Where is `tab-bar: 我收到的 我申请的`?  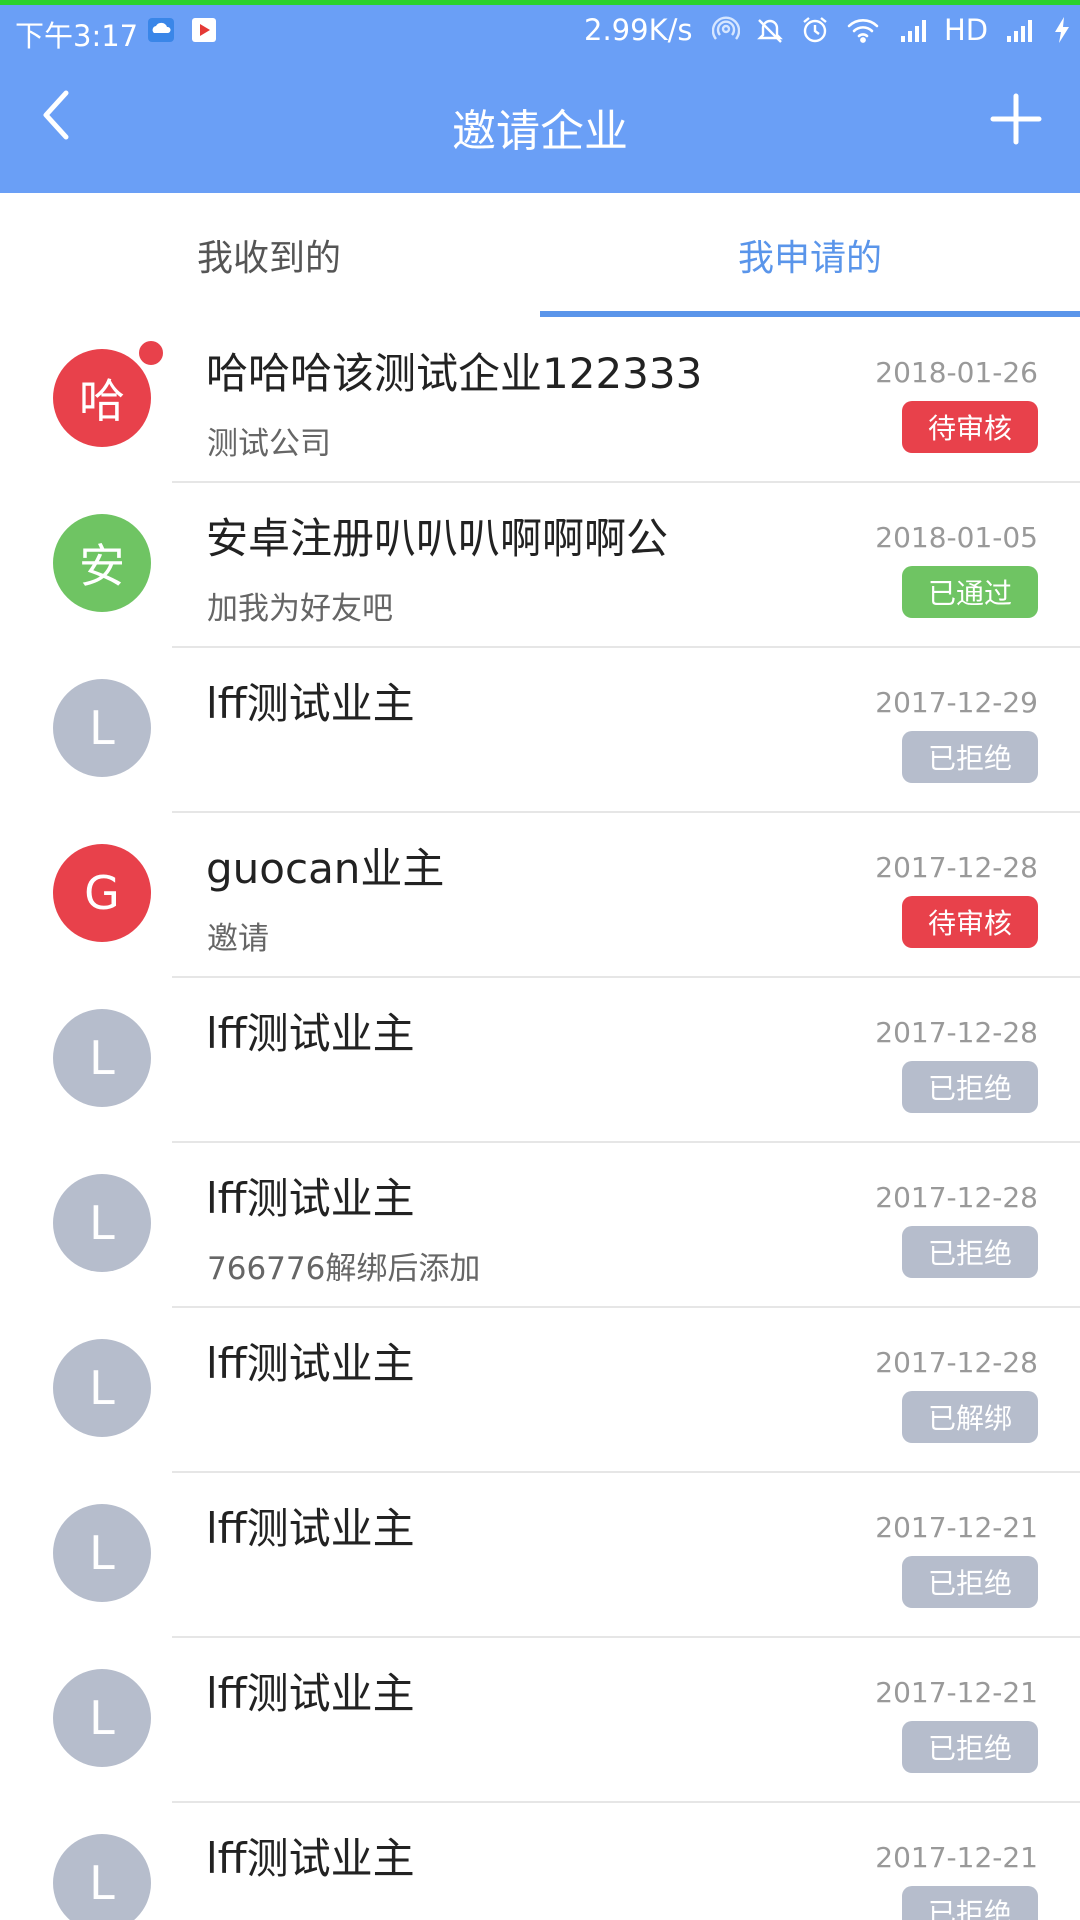
tab-bar: 我收到的 我申请的 is located at coordinates (540, 255).